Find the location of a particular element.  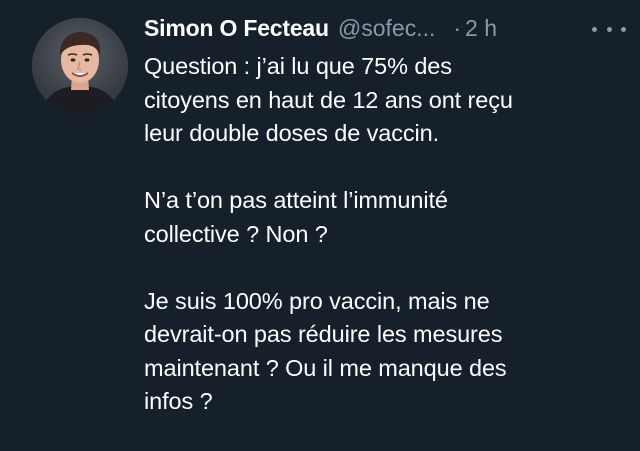

tweet-line: infos ? is located at coordinates (178, 401).